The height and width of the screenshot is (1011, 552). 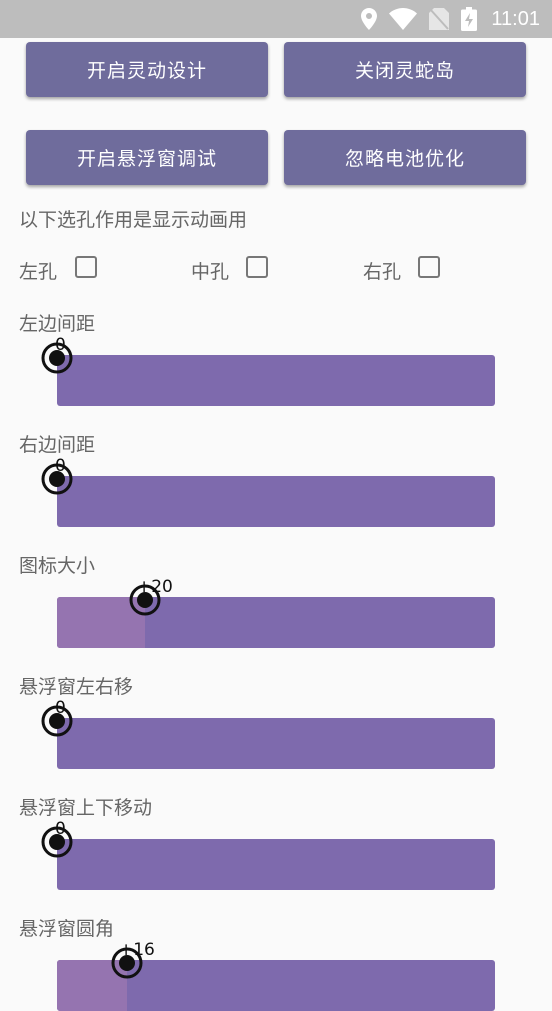 I want to click on float-horizontal-slider-track, so click(x=276, y=743).